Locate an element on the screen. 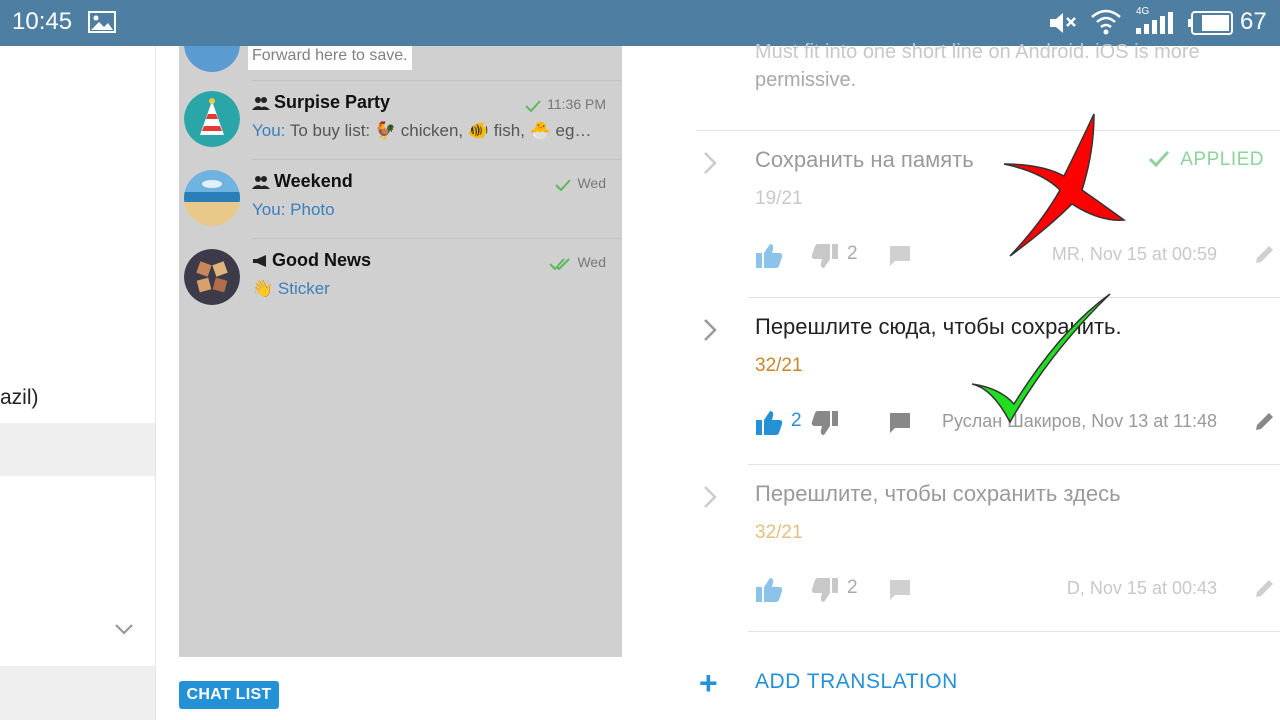  chat-last-message: 👋 Sticker is located at coordinates (291, 288).